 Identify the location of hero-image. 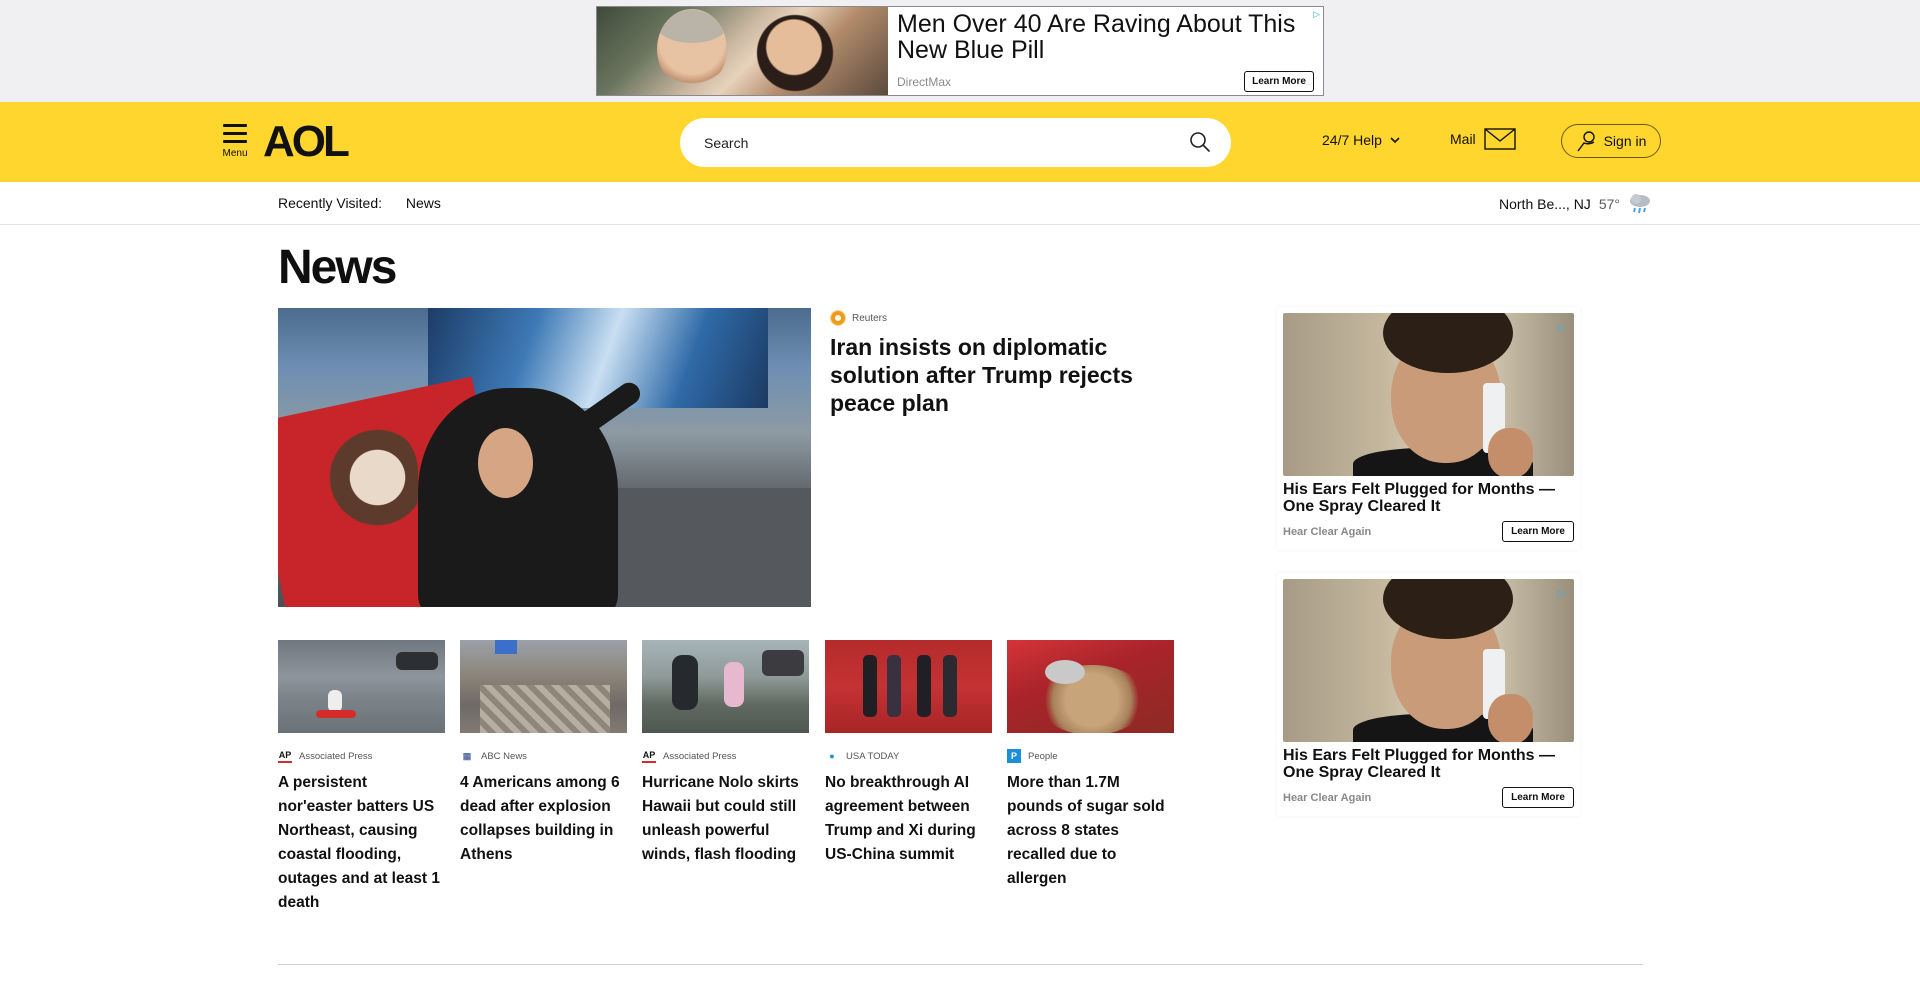
(544, 457).